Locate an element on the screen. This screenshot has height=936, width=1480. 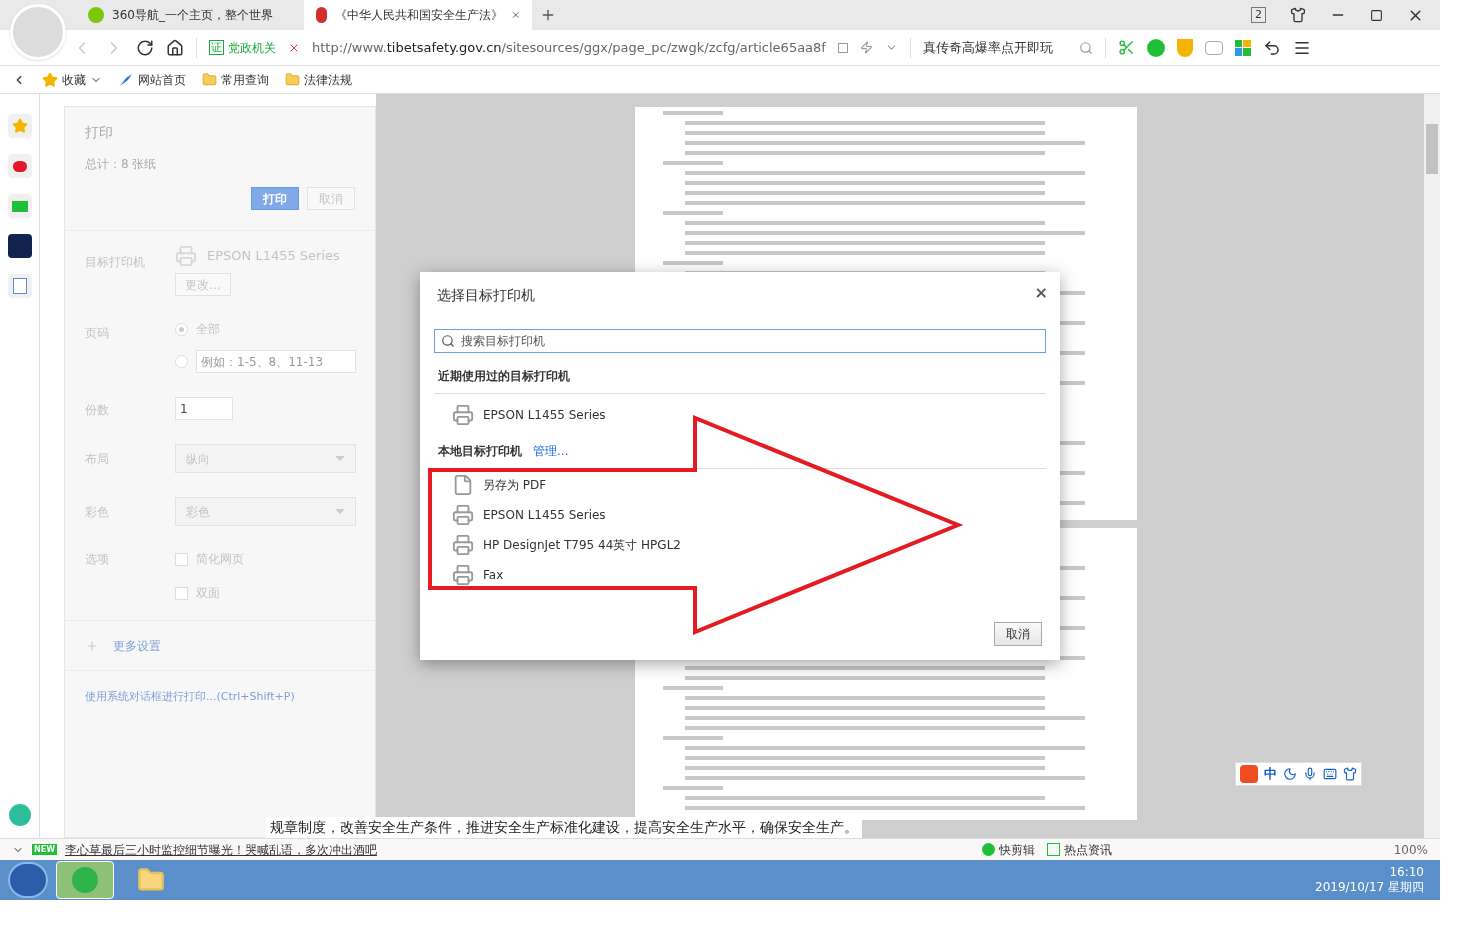
app-icon is located at coordinates (19, 246).